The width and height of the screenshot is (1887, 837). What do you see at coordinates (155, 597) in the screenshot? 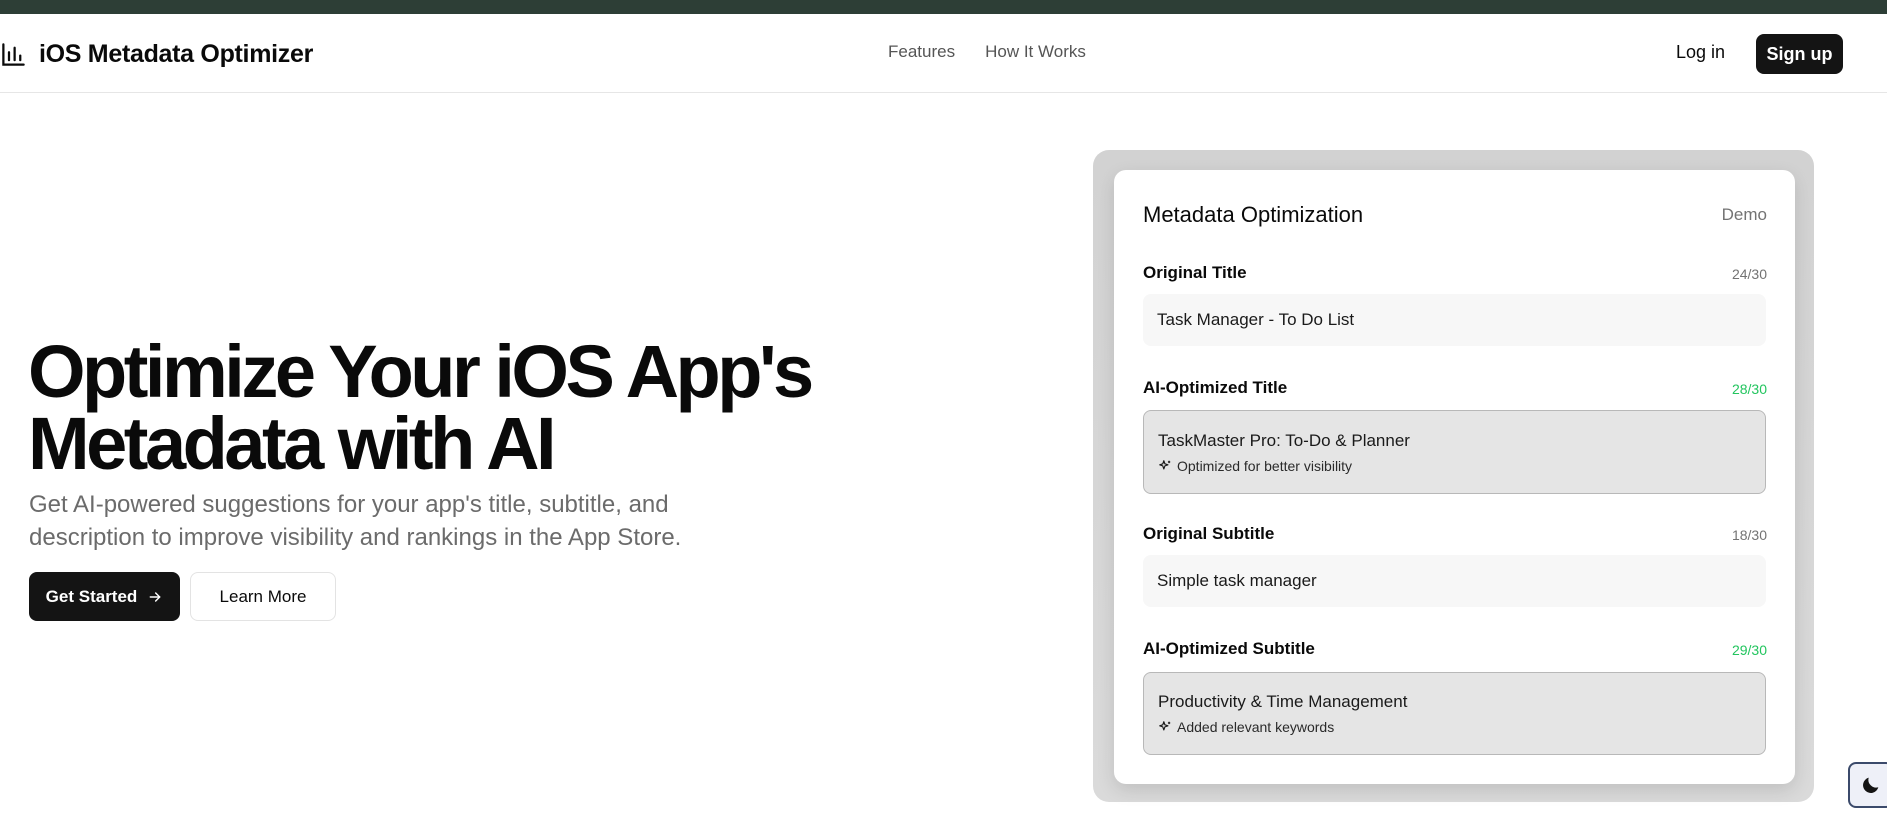
I see `arrow-right-icon` at bounding box center [155, 597].